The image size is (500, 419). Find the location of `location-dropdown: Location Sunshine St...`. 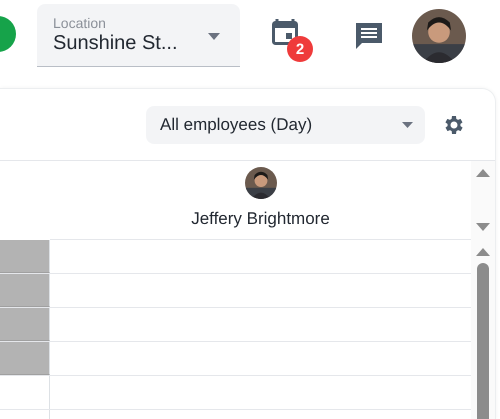

location-dropdown: Location Sunshine St... is located at coordinates (138, 35).